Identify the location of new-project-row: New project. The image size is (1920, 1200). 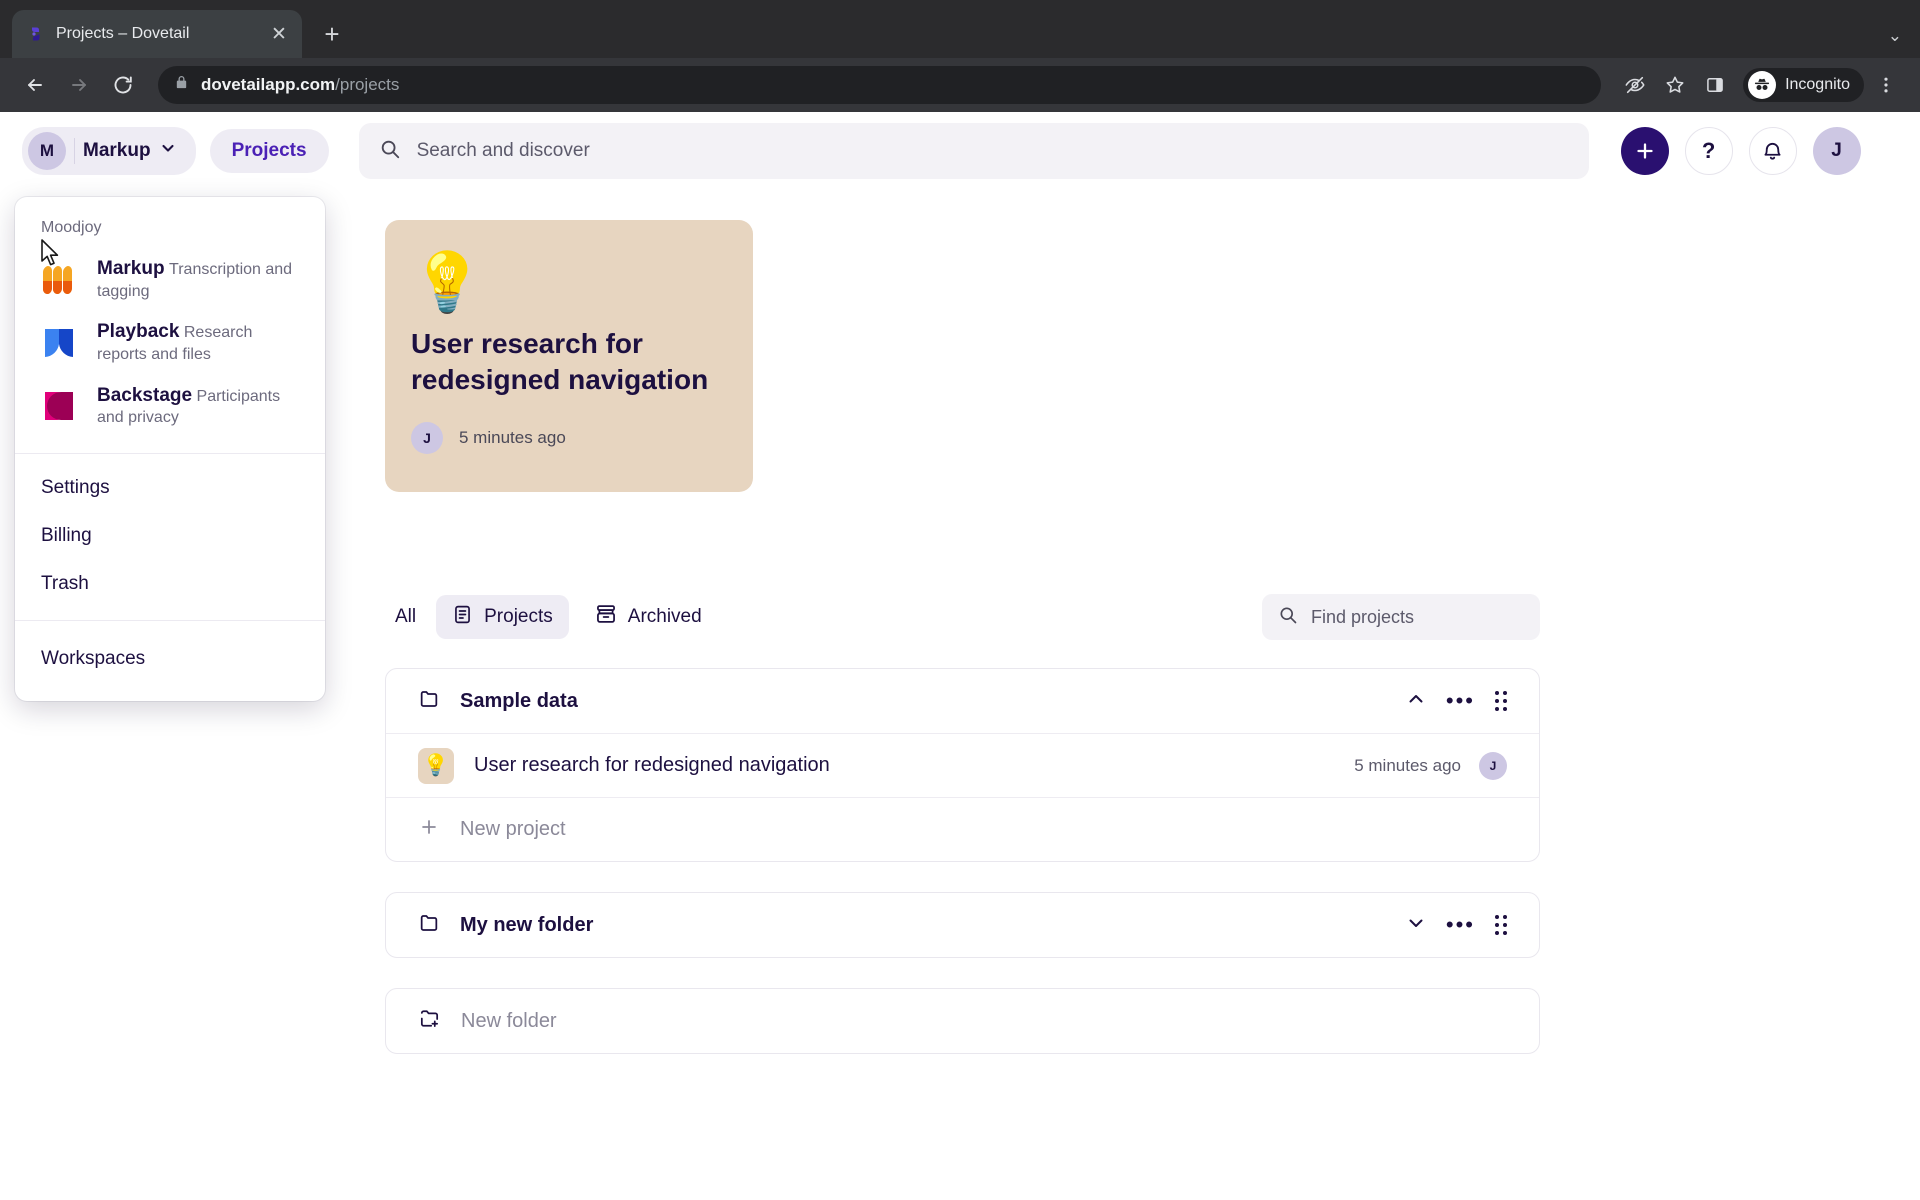
(962, 829).